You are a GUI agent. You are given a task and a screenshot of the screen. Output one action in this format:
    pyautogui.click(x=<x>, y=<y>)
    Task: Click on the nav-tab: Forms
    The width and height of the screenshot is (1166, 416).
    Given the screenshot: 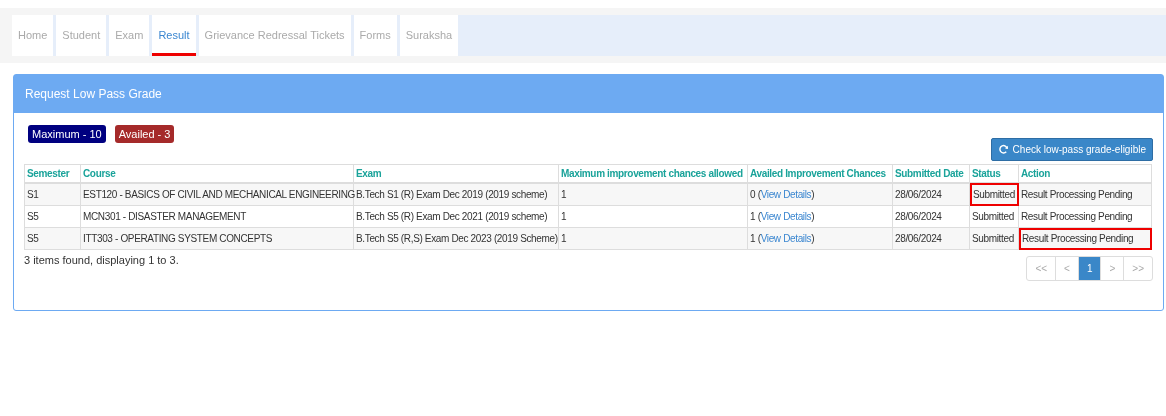 What is the action you would take?
    pyautogui.click(x=375, y=35)
    